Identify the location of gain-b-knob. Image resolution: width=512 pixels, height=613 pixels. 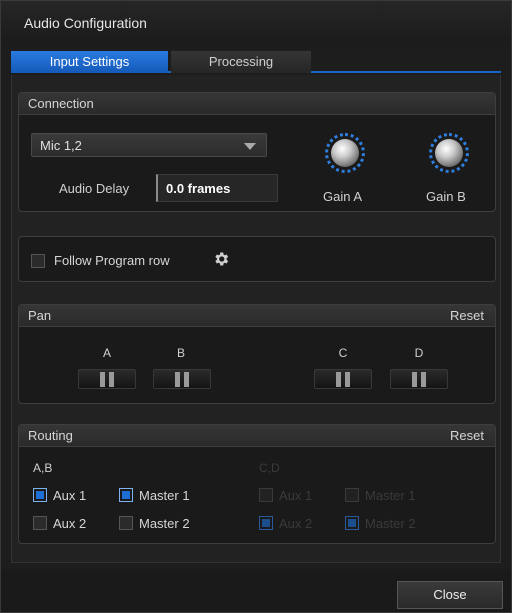
(449, 153).